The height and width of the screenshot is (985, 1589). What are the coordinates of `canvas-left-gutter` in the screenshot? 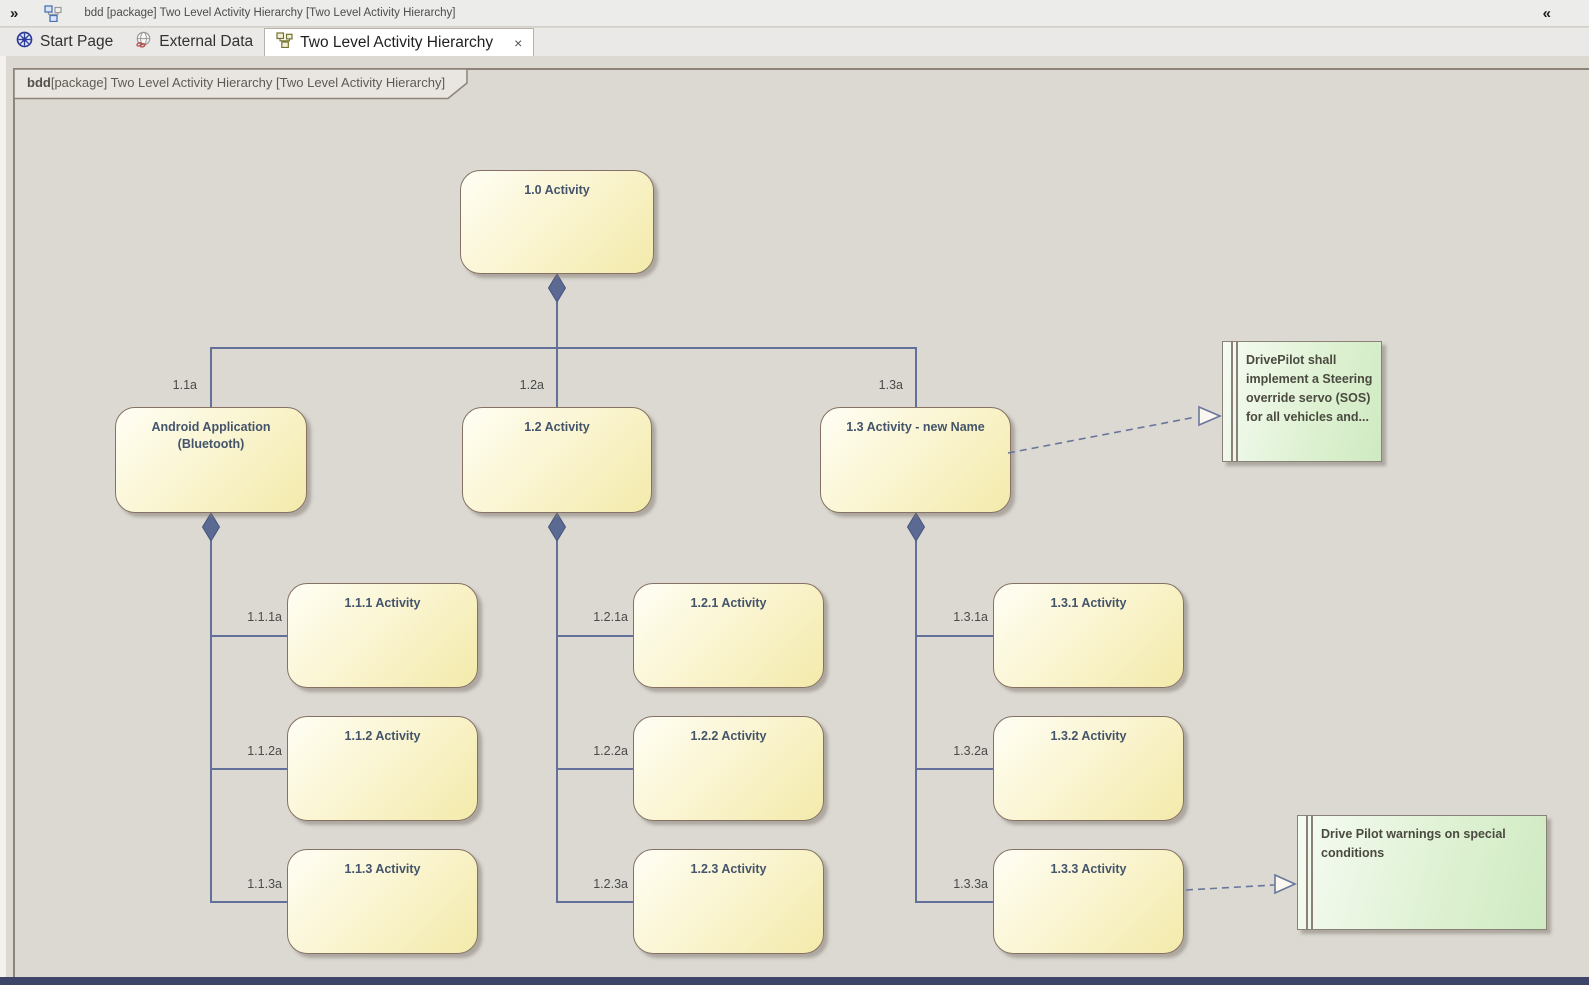 It's located at (3, 516).